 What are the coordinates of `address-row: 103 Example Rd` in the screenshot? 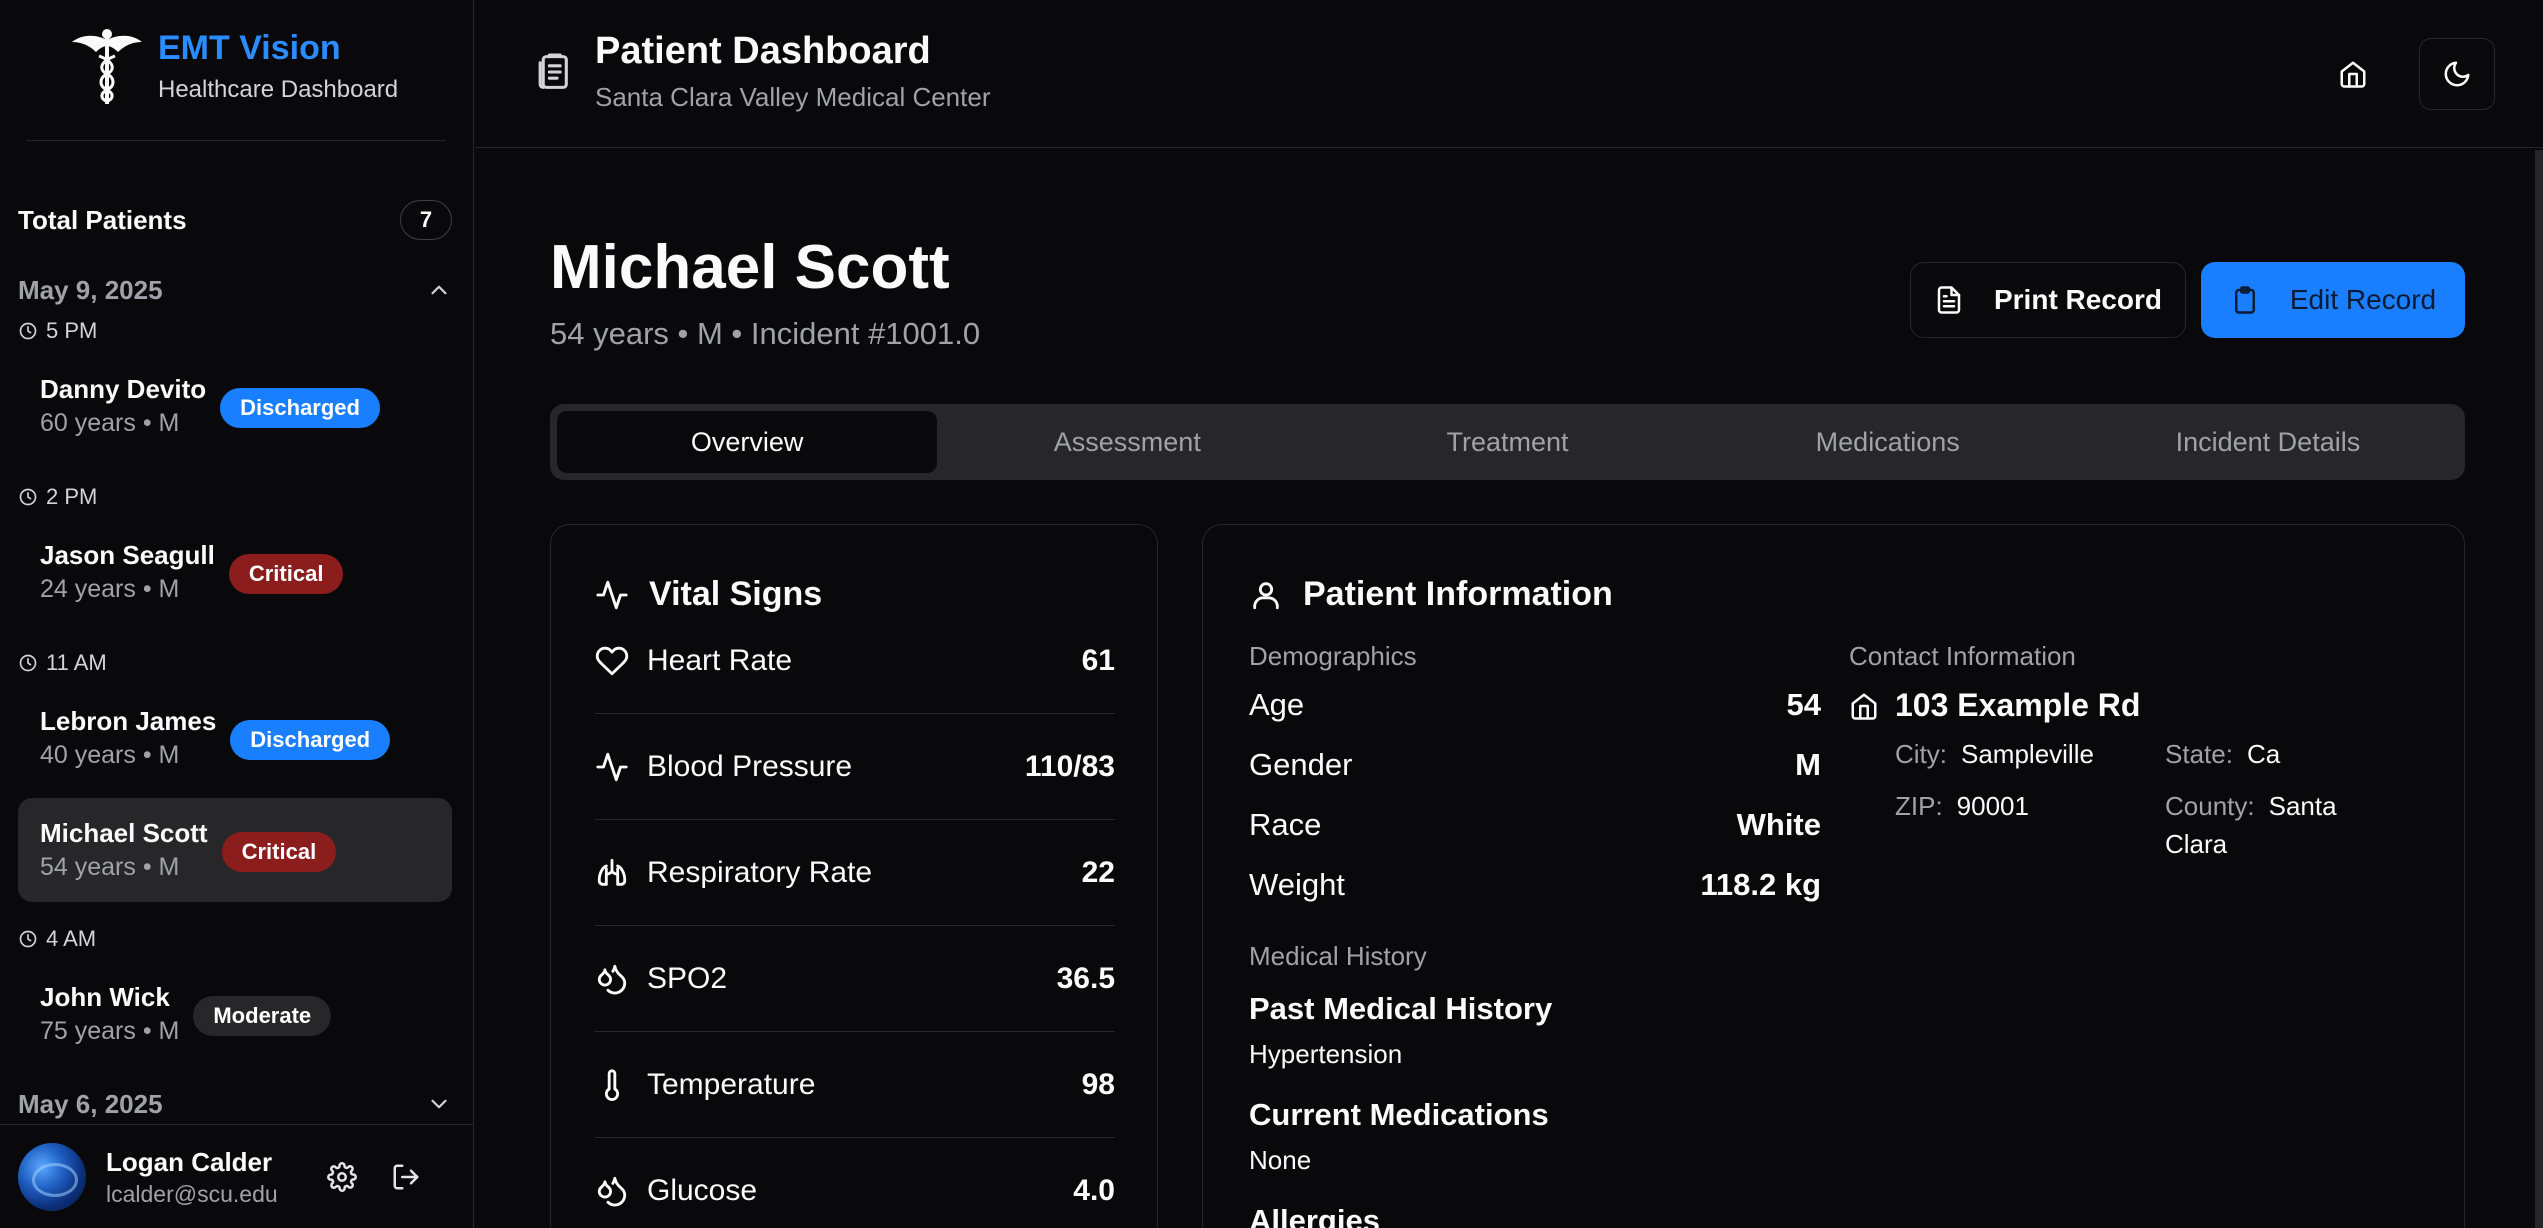 It's located at (1994, 705).